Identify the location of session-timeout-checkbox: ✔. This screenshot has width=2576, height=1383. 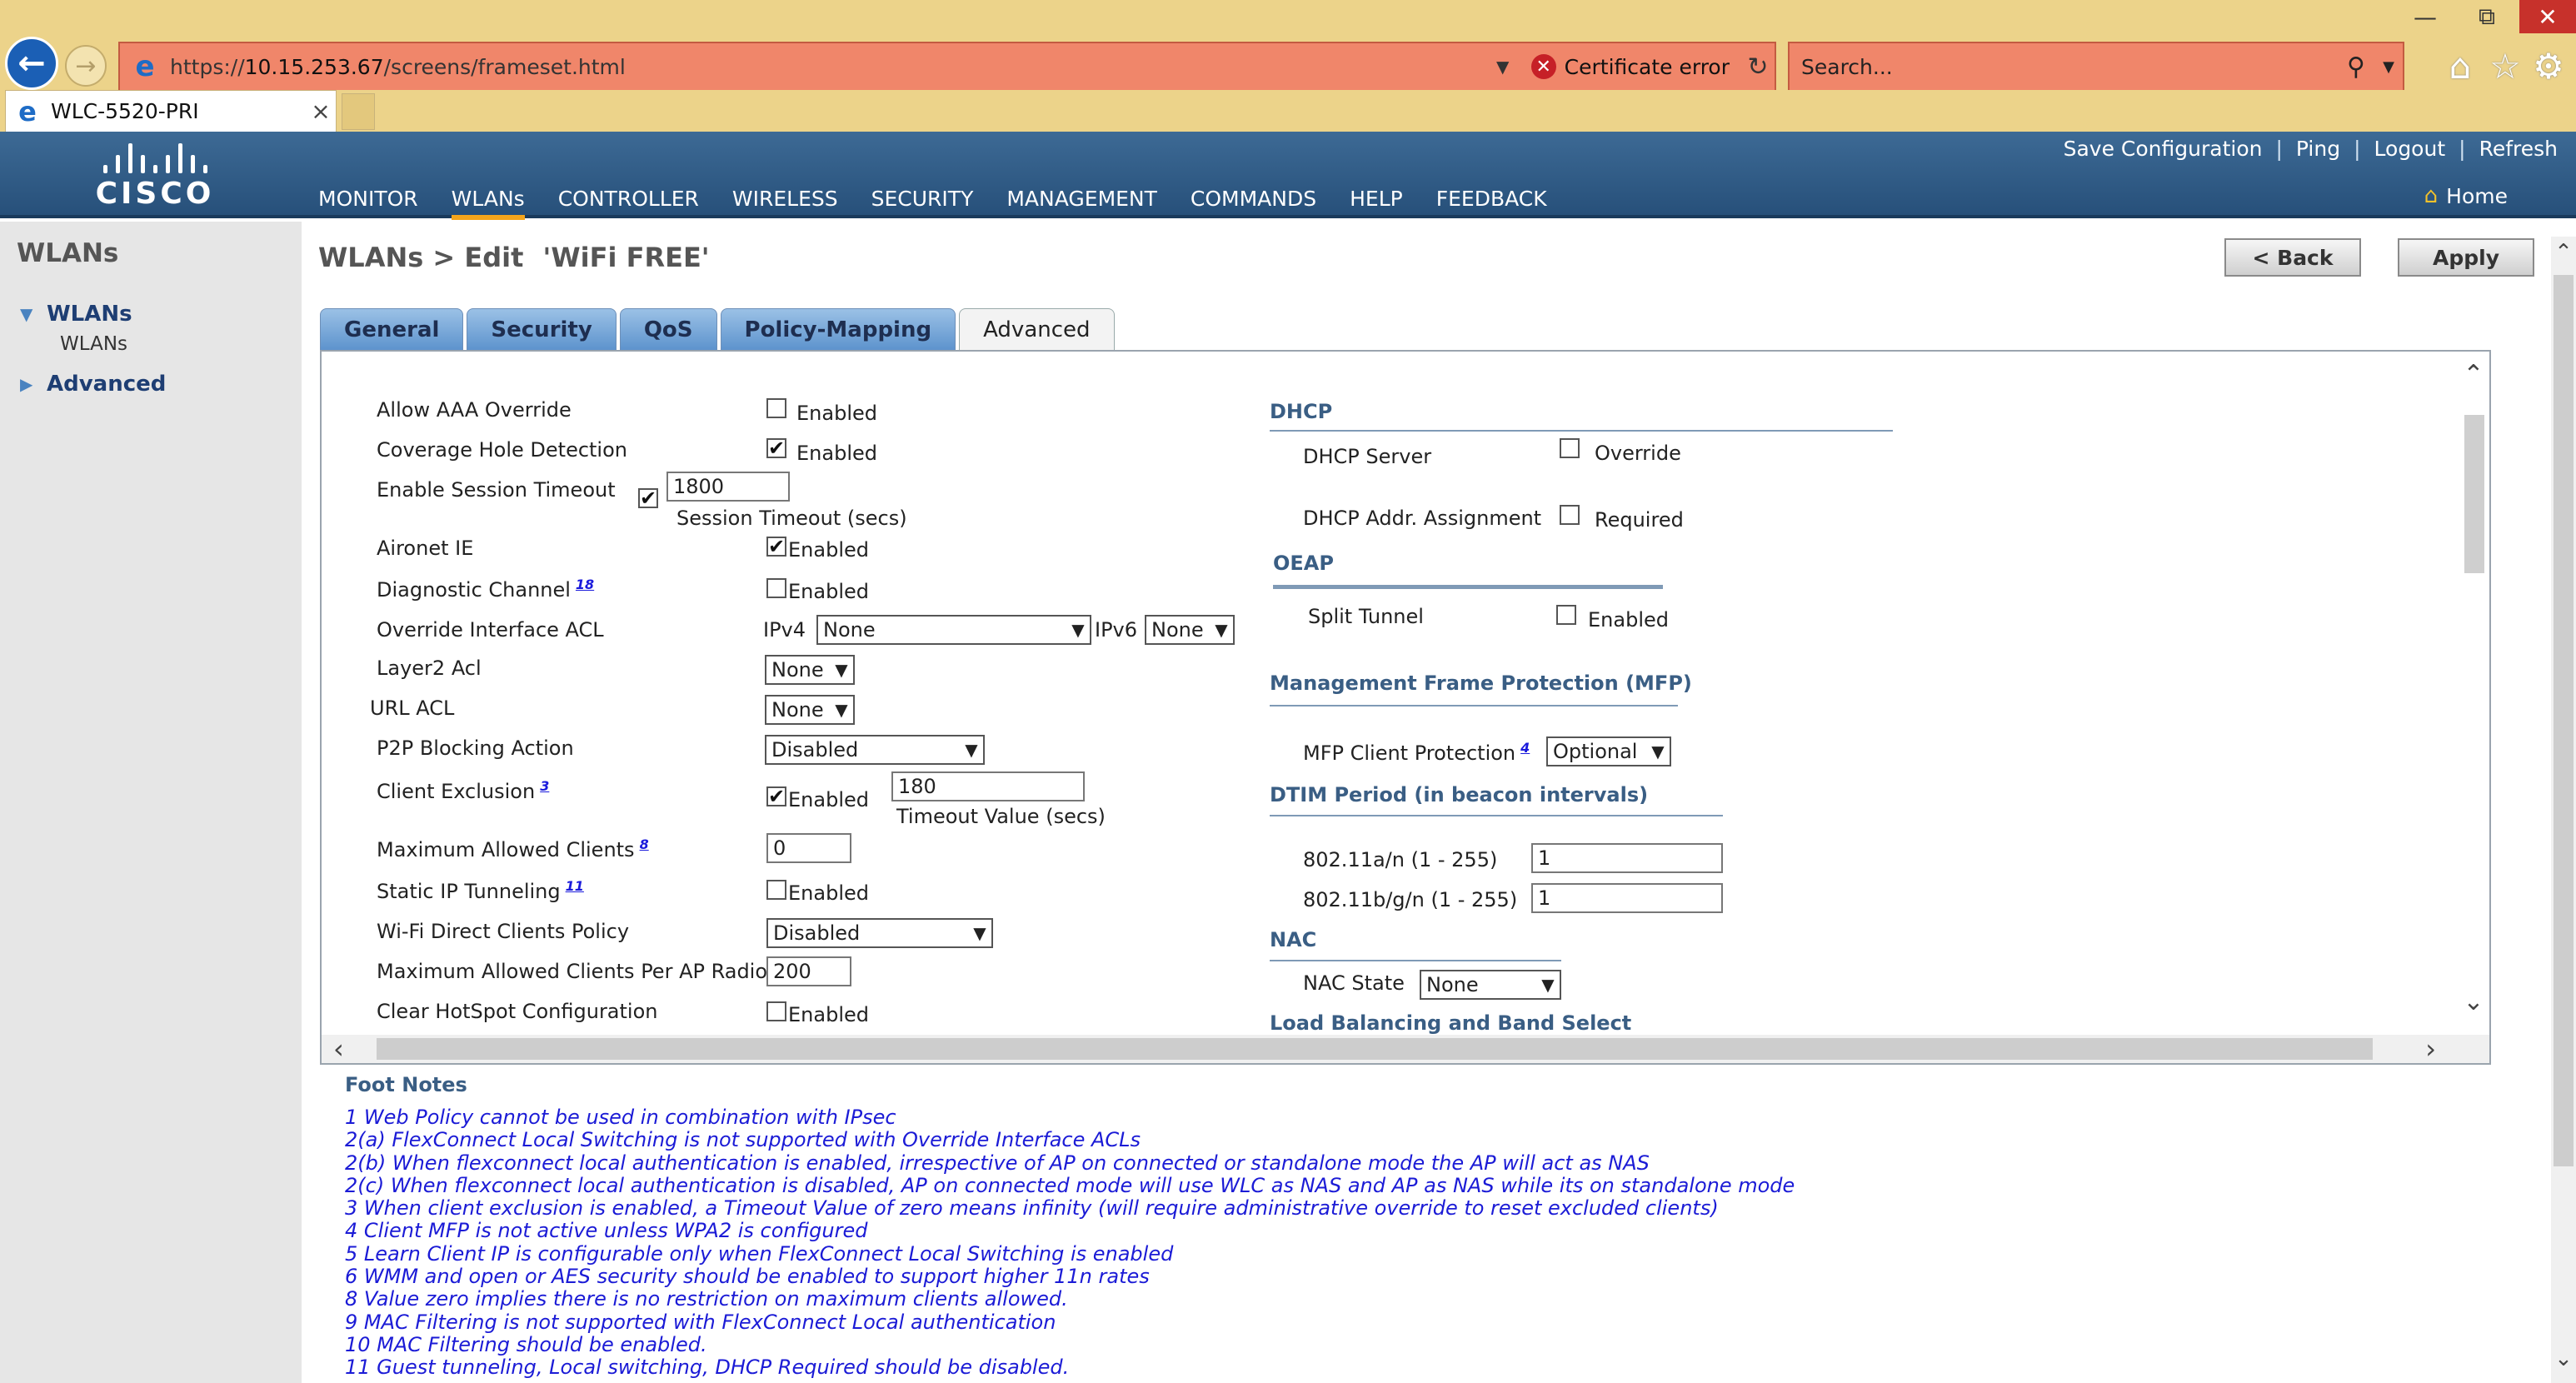
(648, 498).